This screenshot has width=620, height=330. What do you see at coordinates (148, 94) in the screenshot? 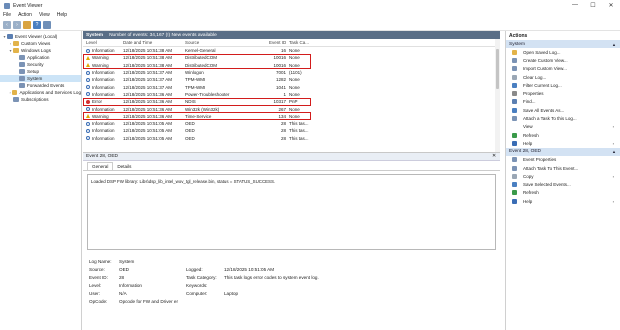
I see `cell-date: 12/18/2025 10:51:36 AM` at bounding box center [148, 94].